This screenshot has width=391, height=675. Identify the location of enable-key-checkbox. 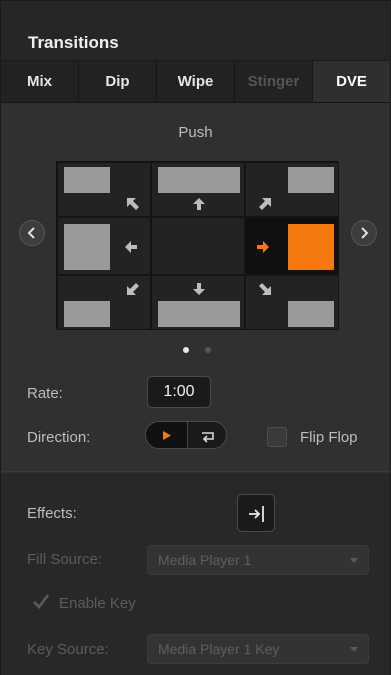
(41, 601).